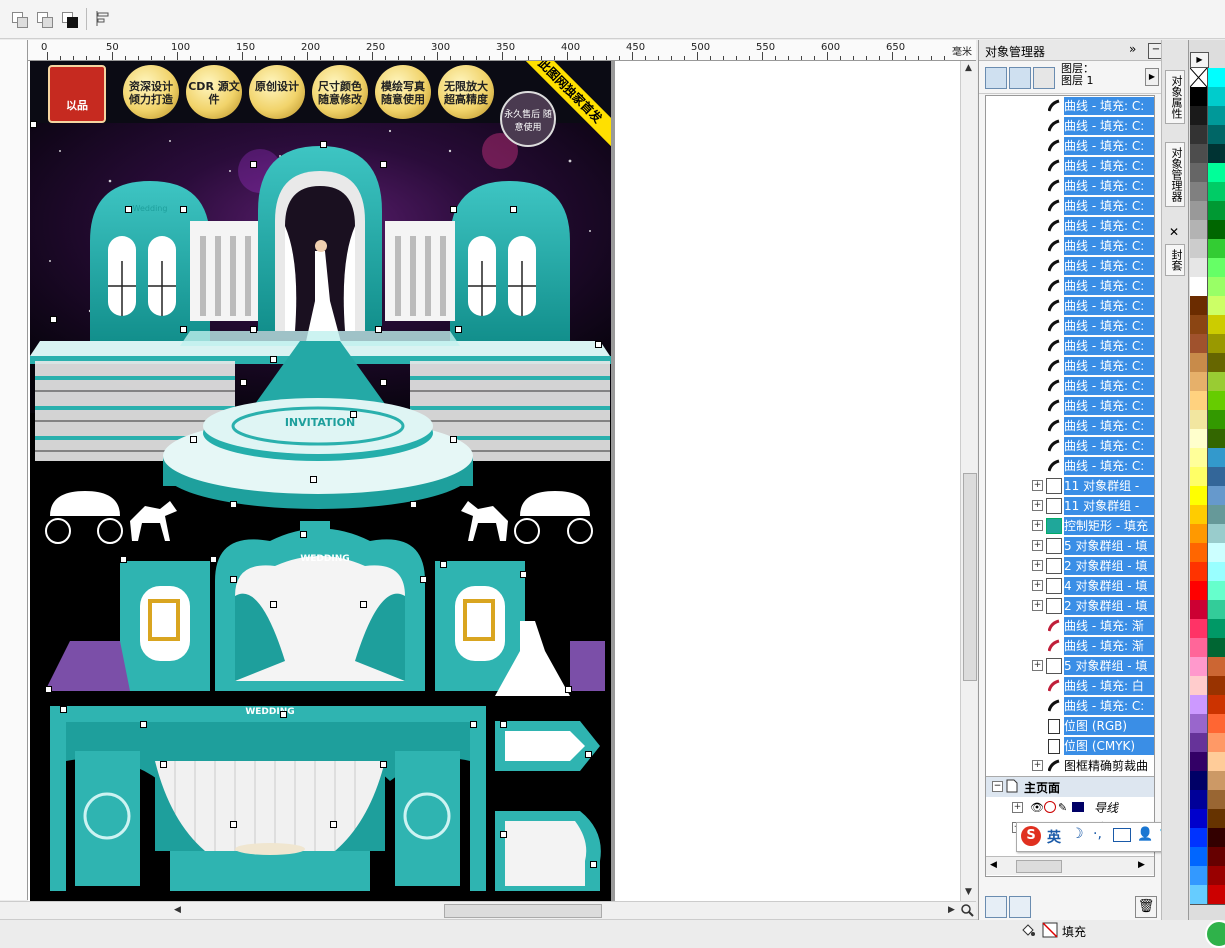 Image resolution: width=1225 pixels, height=948 pixels. What do you see at coordinates (1054, 837) in the screenshot?
I see `ime-language-toggle: 英` at bounding box center [1054, 837].